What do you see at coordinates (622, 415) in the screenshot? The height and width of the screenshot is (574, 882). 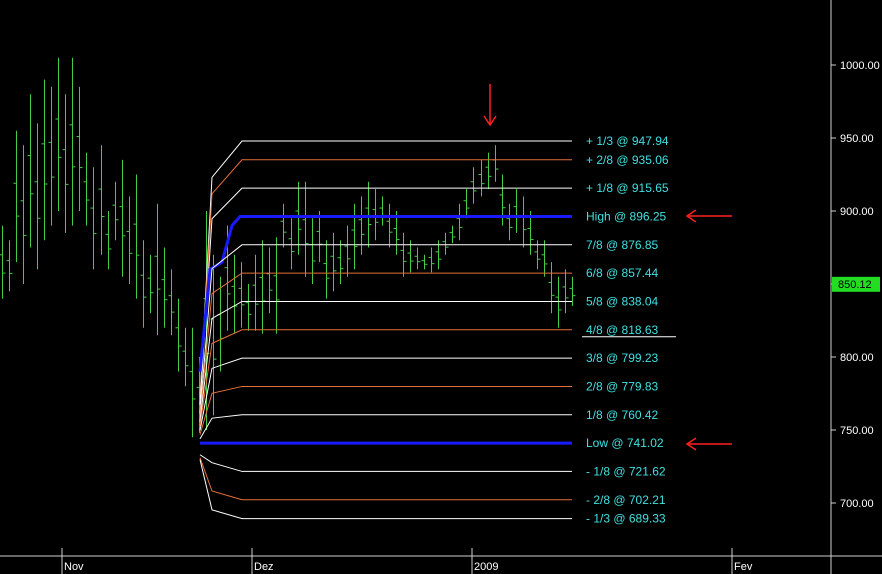 I see `level-label: 1/8 @ 760.42` at bounding box center [622, 415].